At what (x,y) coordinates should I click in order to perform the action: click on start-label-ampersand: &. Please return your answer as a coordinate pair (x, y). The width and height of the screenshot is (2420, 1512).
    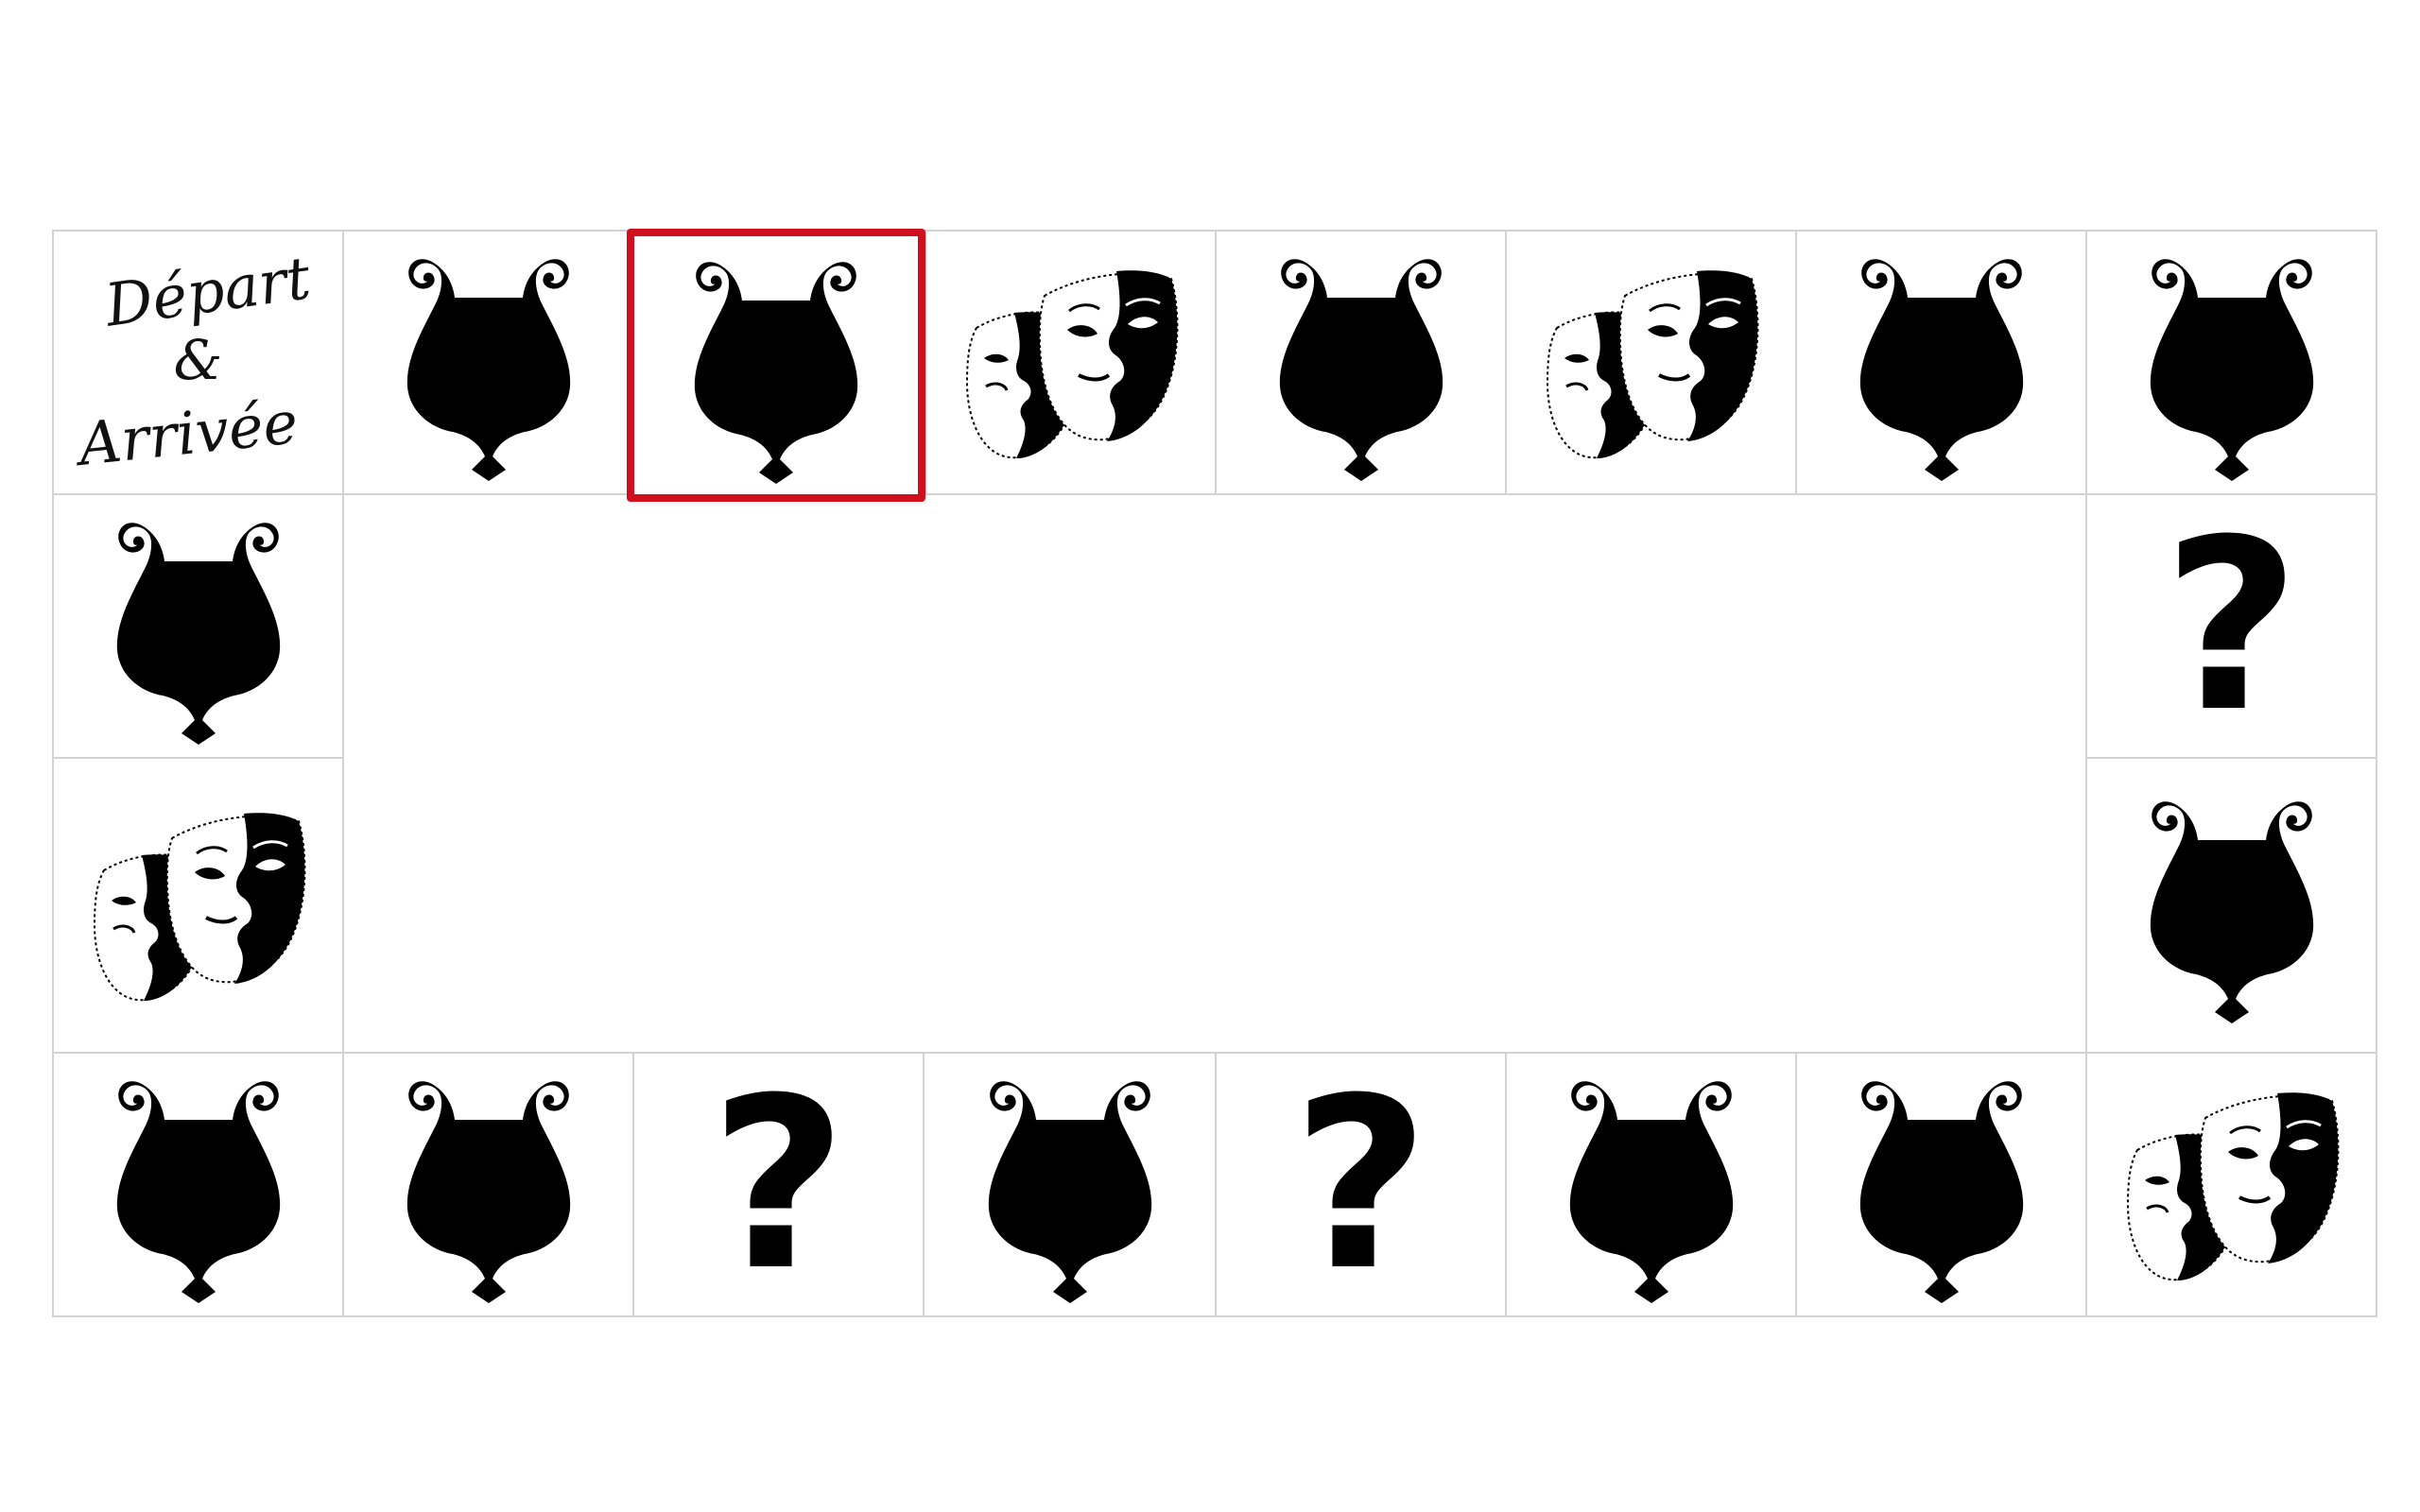
    Looking at the image, I should click on (198, 360).